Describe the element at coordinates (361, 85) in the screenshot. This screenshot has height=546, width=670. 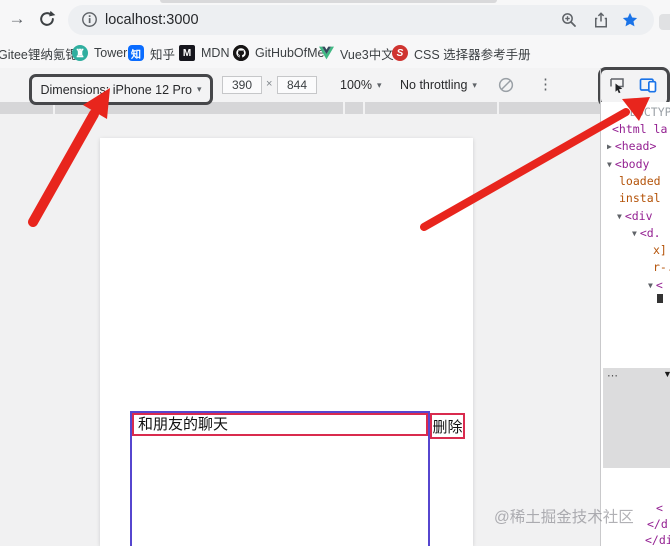
I see `zoom-select: 100% ▾` at that location.